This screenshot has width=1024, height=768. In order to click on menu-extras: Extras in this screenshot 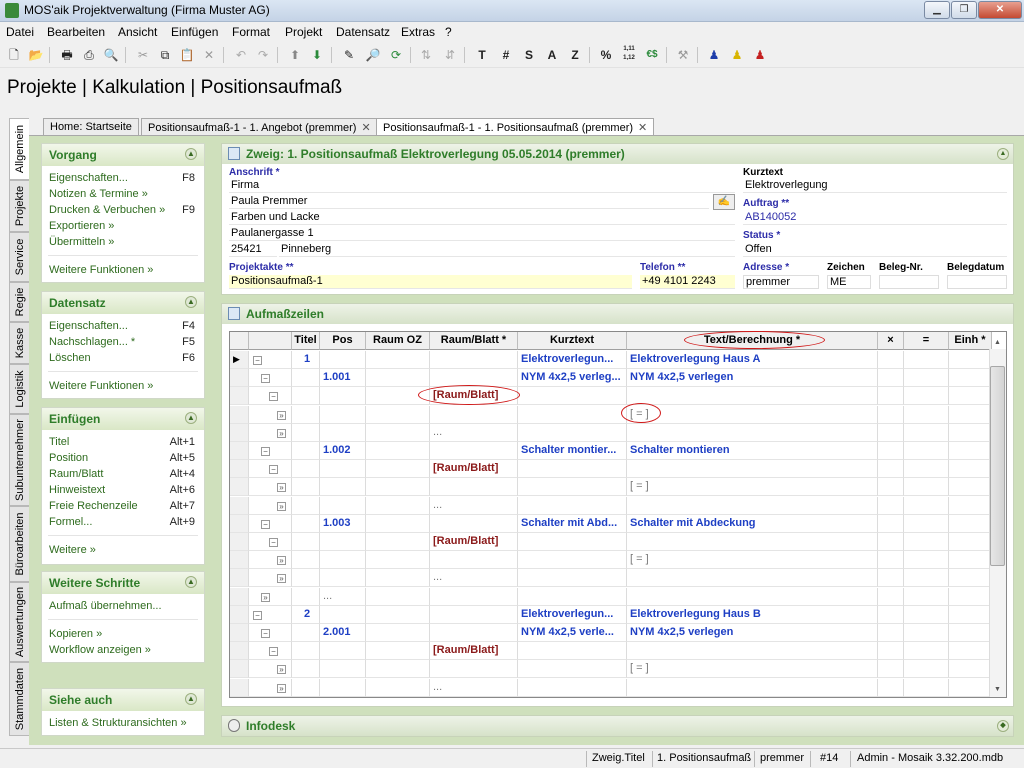, I will do `click(418, 32)`.